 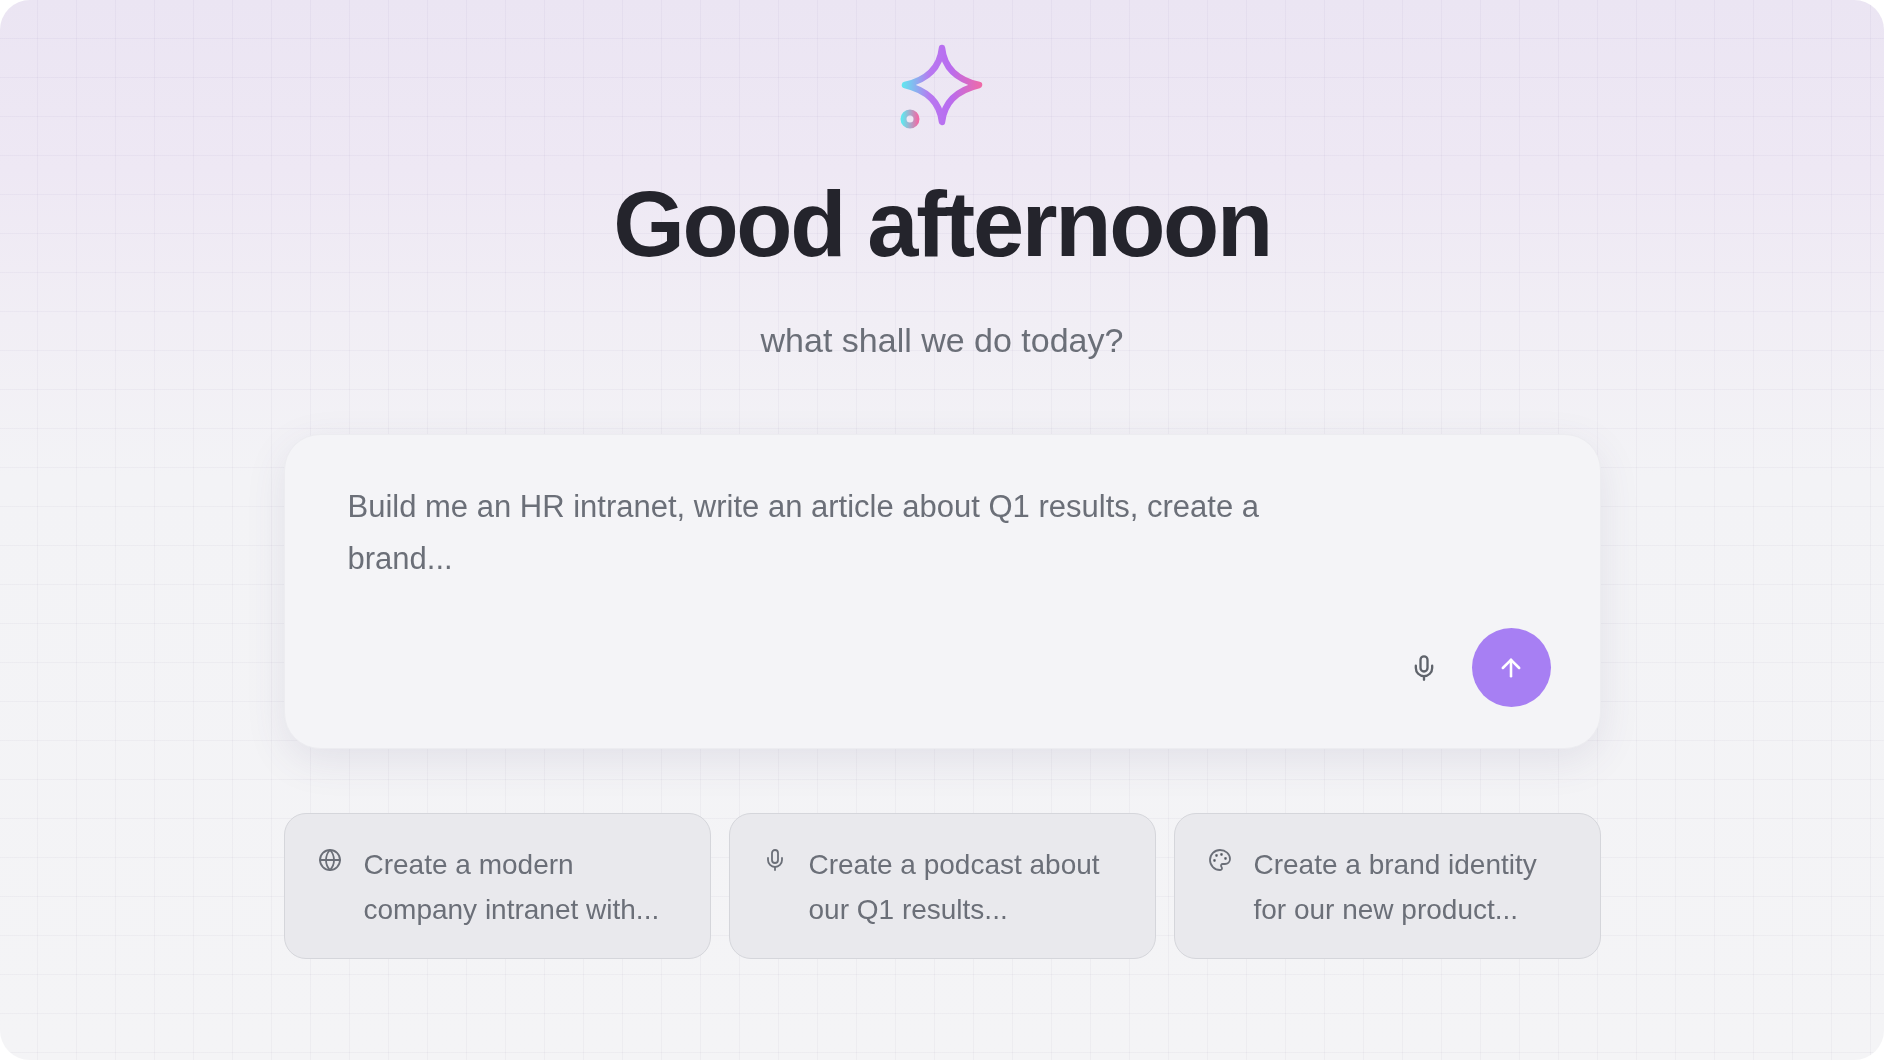 I want to click on palette-icon, so click(x=1219, y=860).